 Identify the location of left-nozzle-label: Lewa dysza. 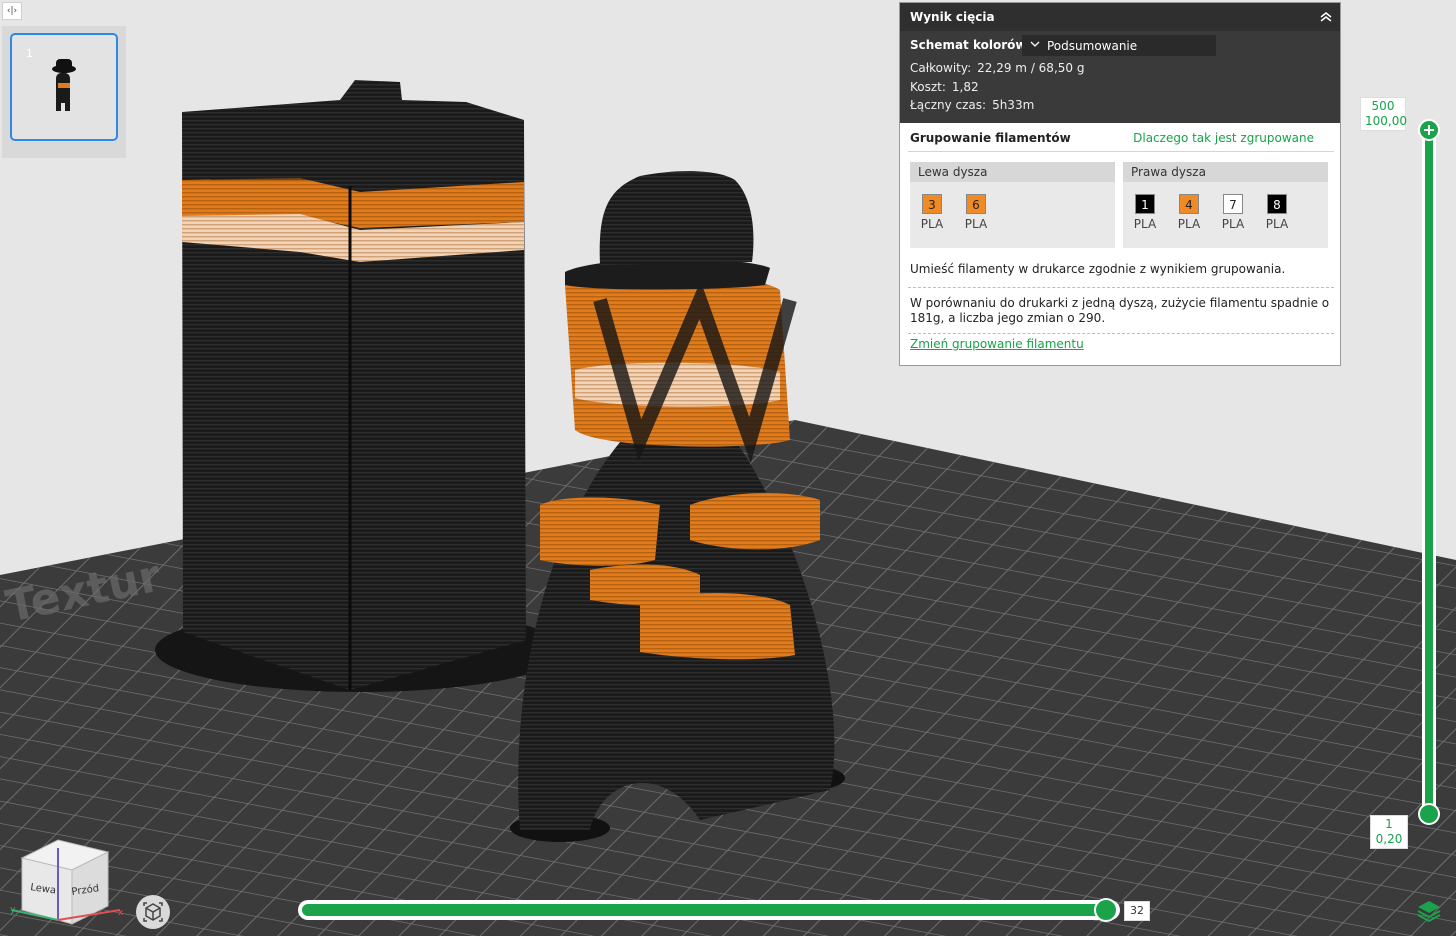
(1012, 172).